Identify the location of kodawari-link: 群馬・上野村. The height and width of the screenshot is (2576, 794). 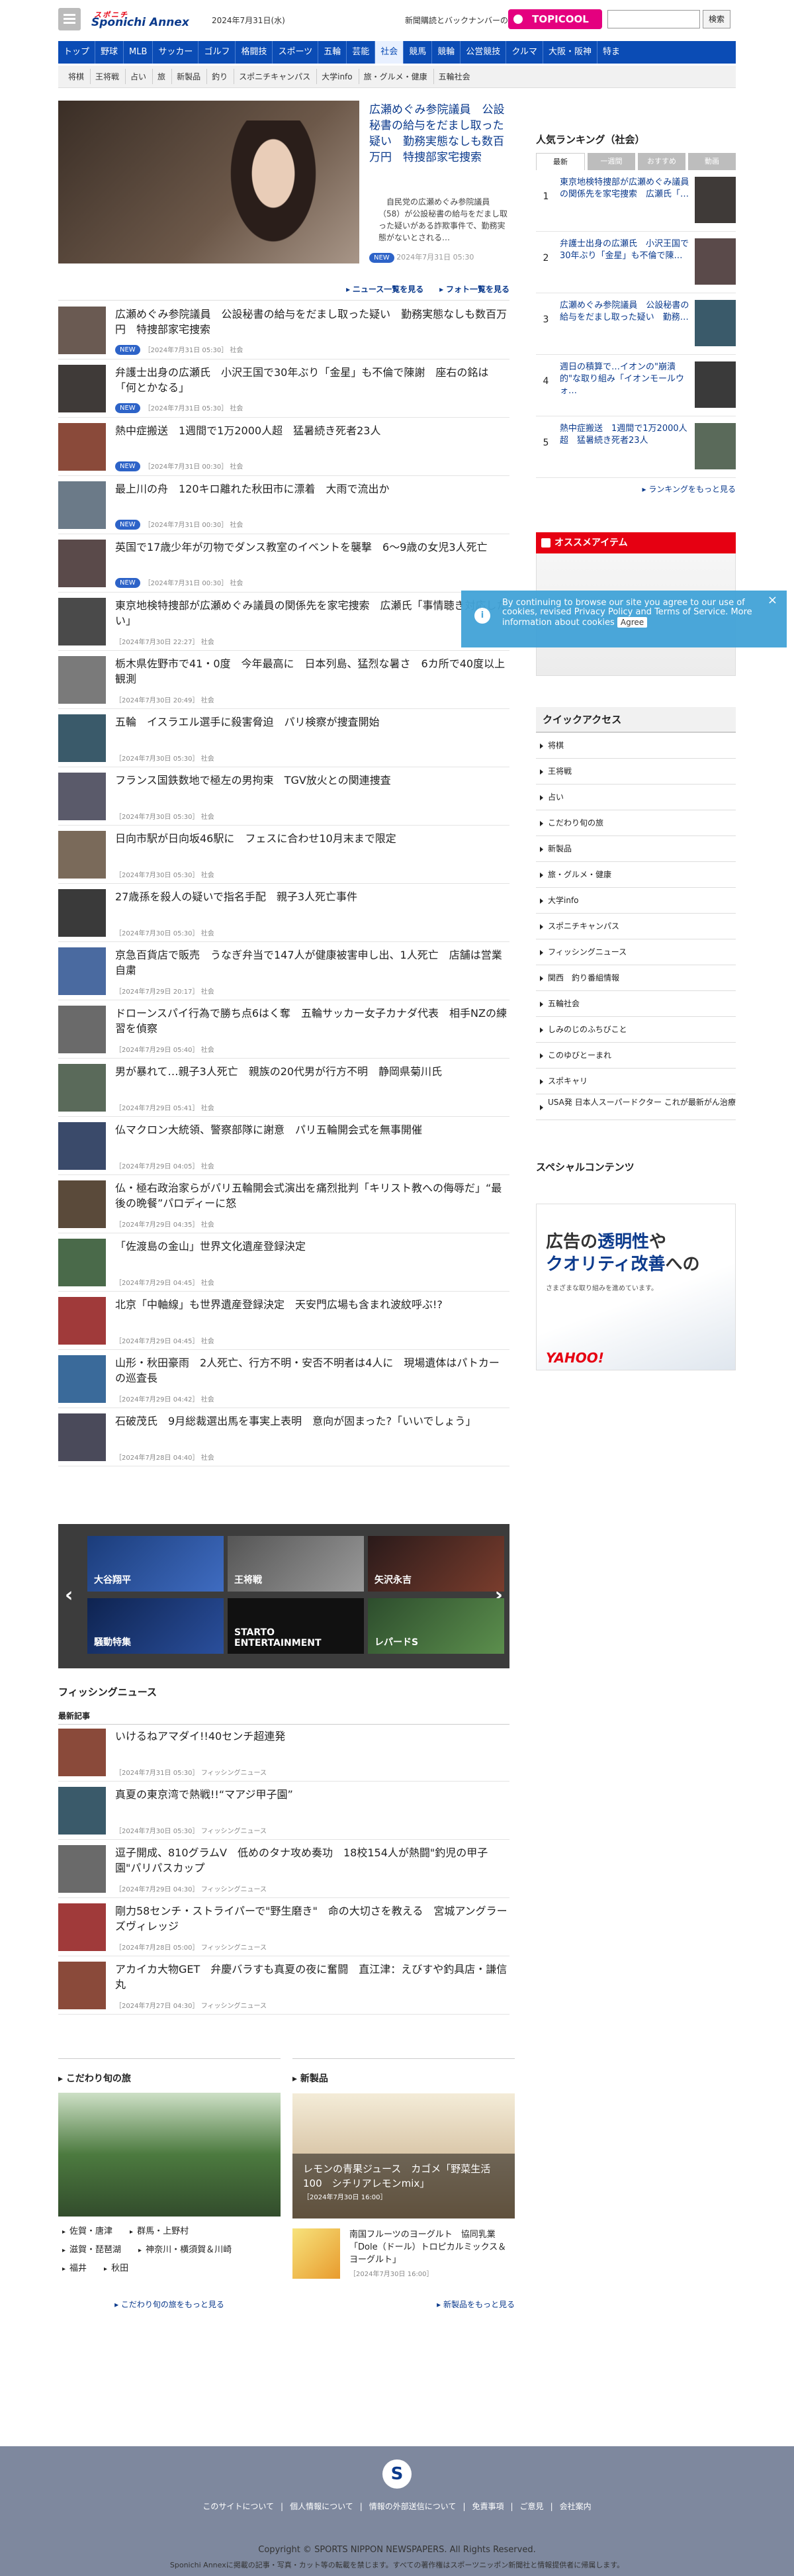
(159, 2231).